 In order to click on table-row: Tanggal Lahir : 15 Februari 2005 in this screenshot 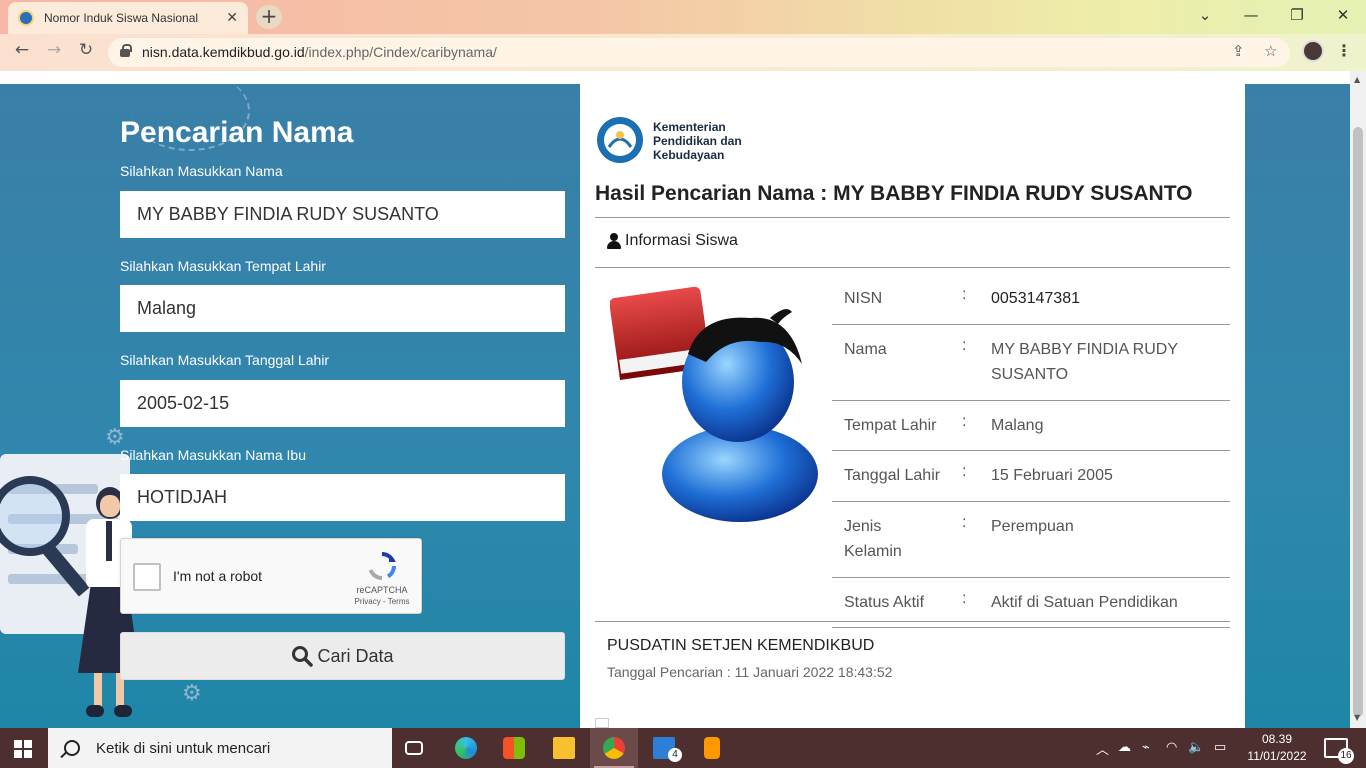, I will do `click(1031, 476)`.